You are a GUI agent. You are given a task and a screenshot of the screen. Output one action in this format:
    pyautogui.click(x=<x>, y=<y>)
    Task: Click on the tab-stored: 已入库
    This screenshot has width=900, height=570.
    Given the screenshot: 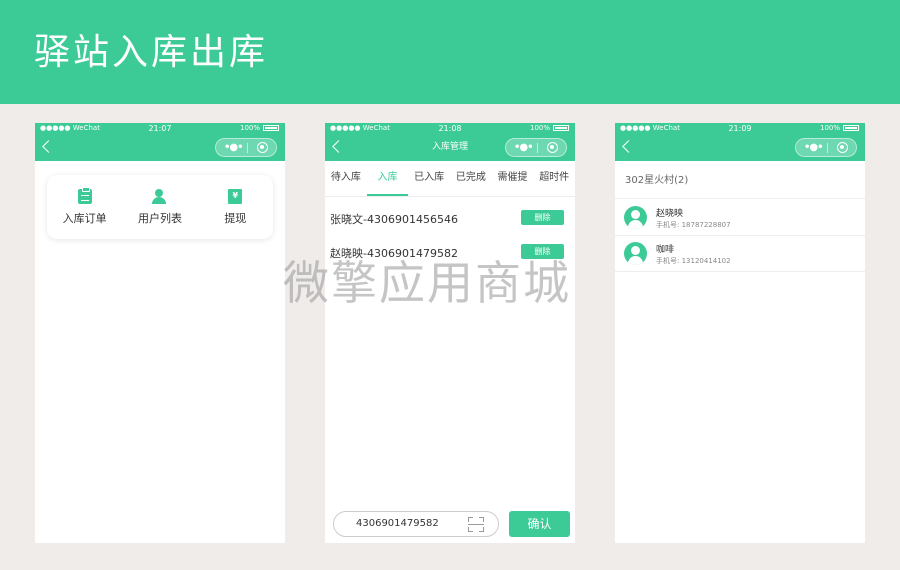 What is the action you would take?
    pyautogui.click(x=429, y=178)
    